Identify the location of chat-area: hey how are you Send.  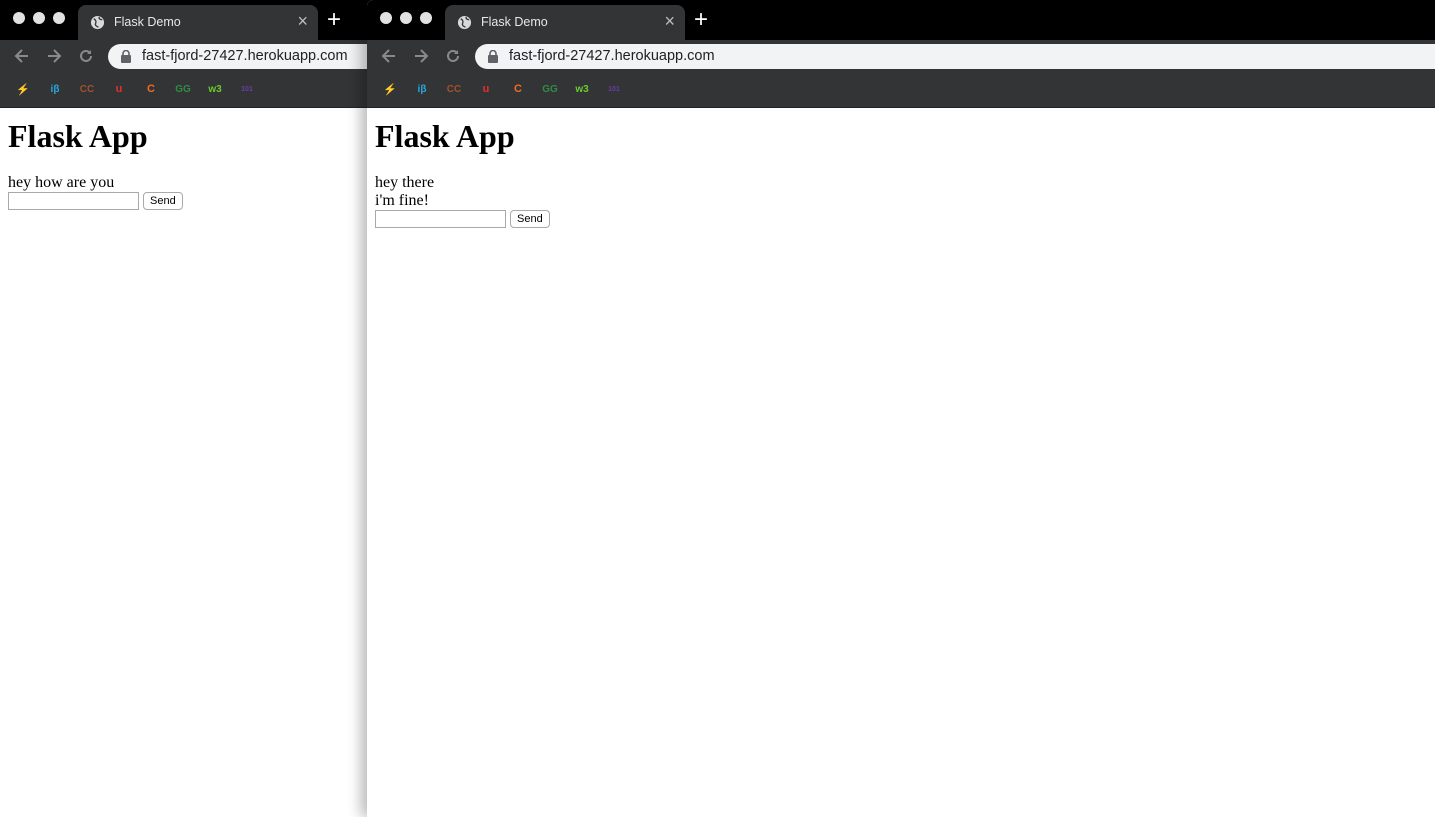
(95, 192).